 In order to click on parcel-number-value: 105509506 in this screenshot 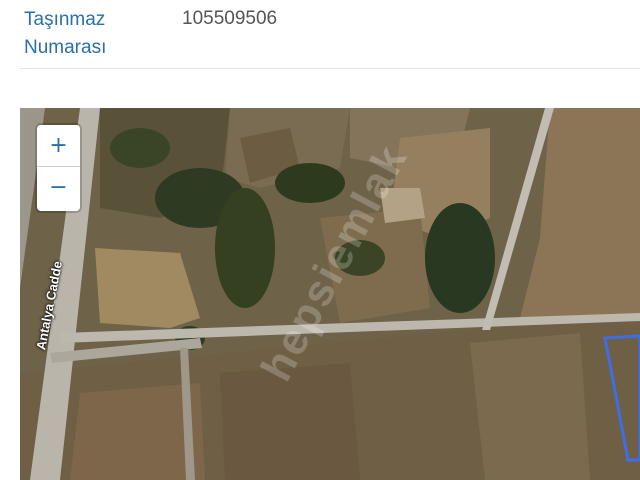, I will do `click(230, 18)`.